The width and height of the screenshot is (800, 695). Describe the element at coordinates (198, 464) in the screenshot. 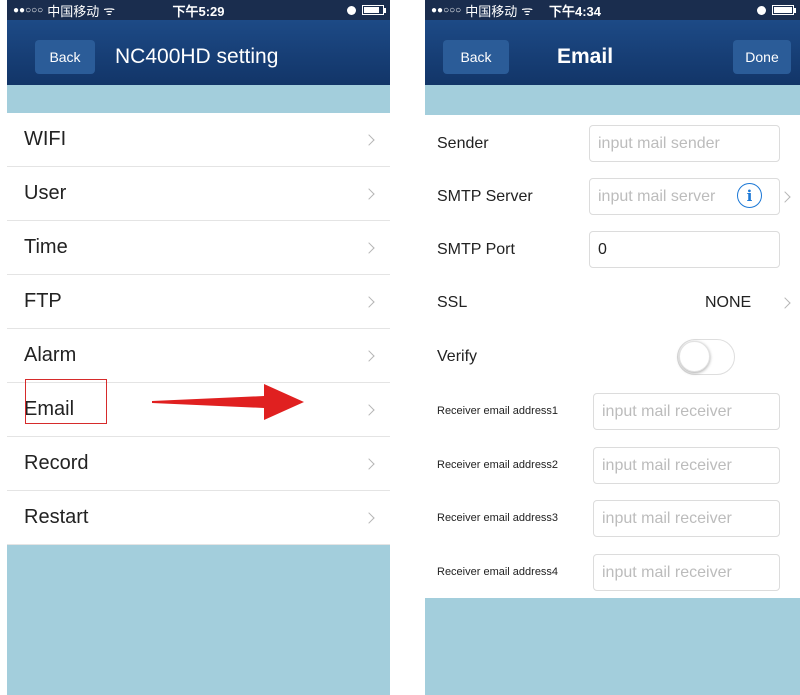

I see `menu-item-record: Record` at that location.